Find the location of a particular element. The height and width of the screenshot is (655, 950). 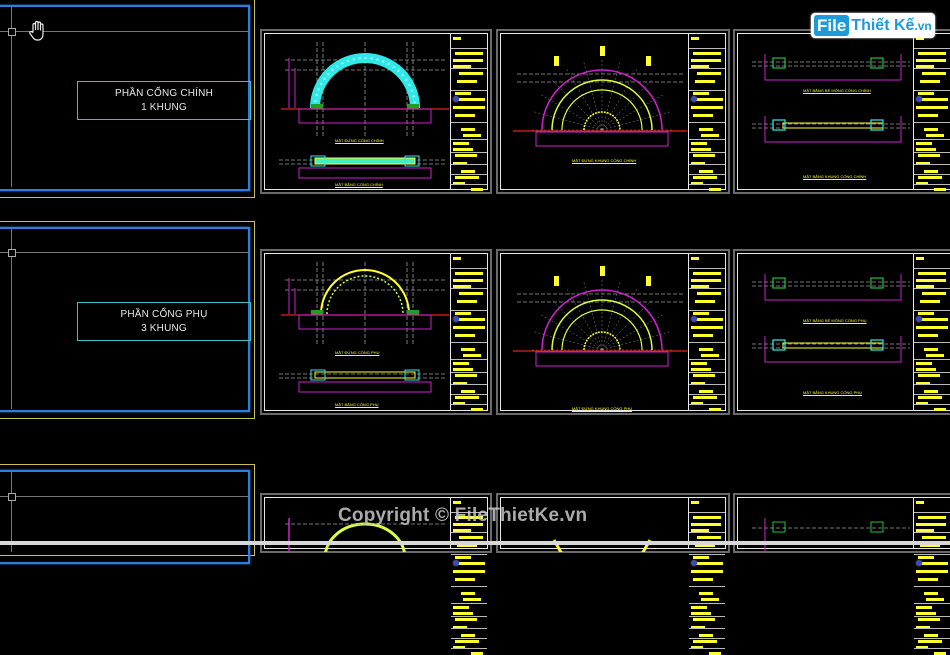

title-block is located at coordinates (706, 112).